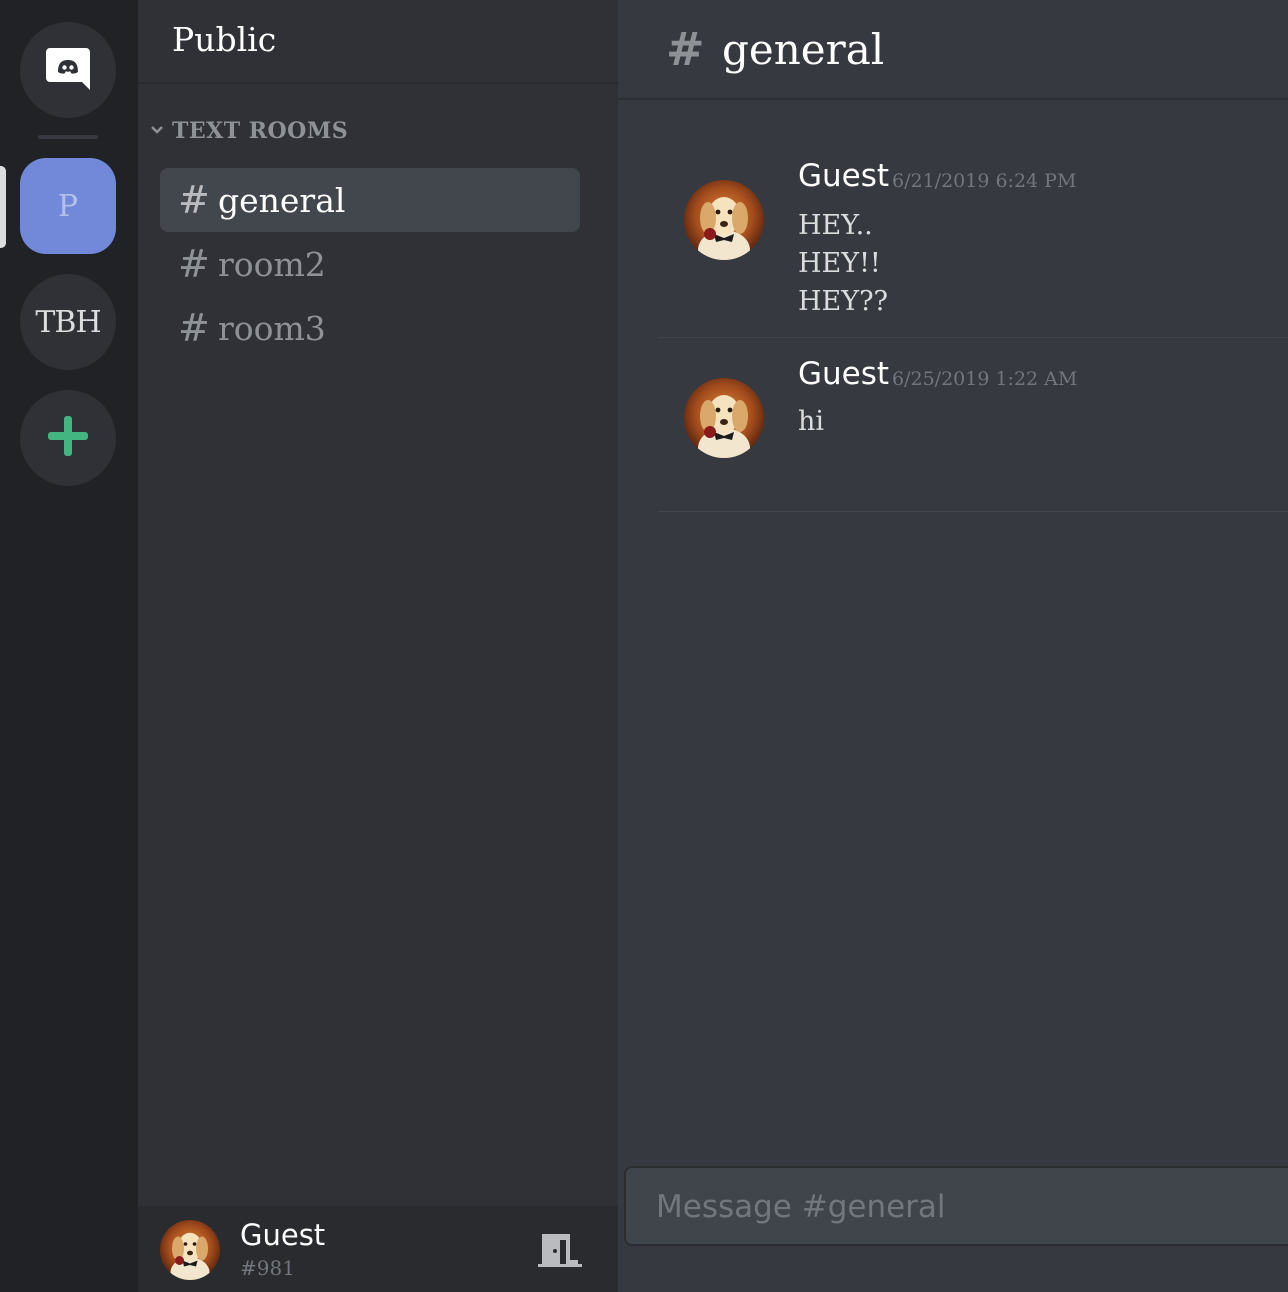  I want to click on server-p-label: P, so click(68, 206).